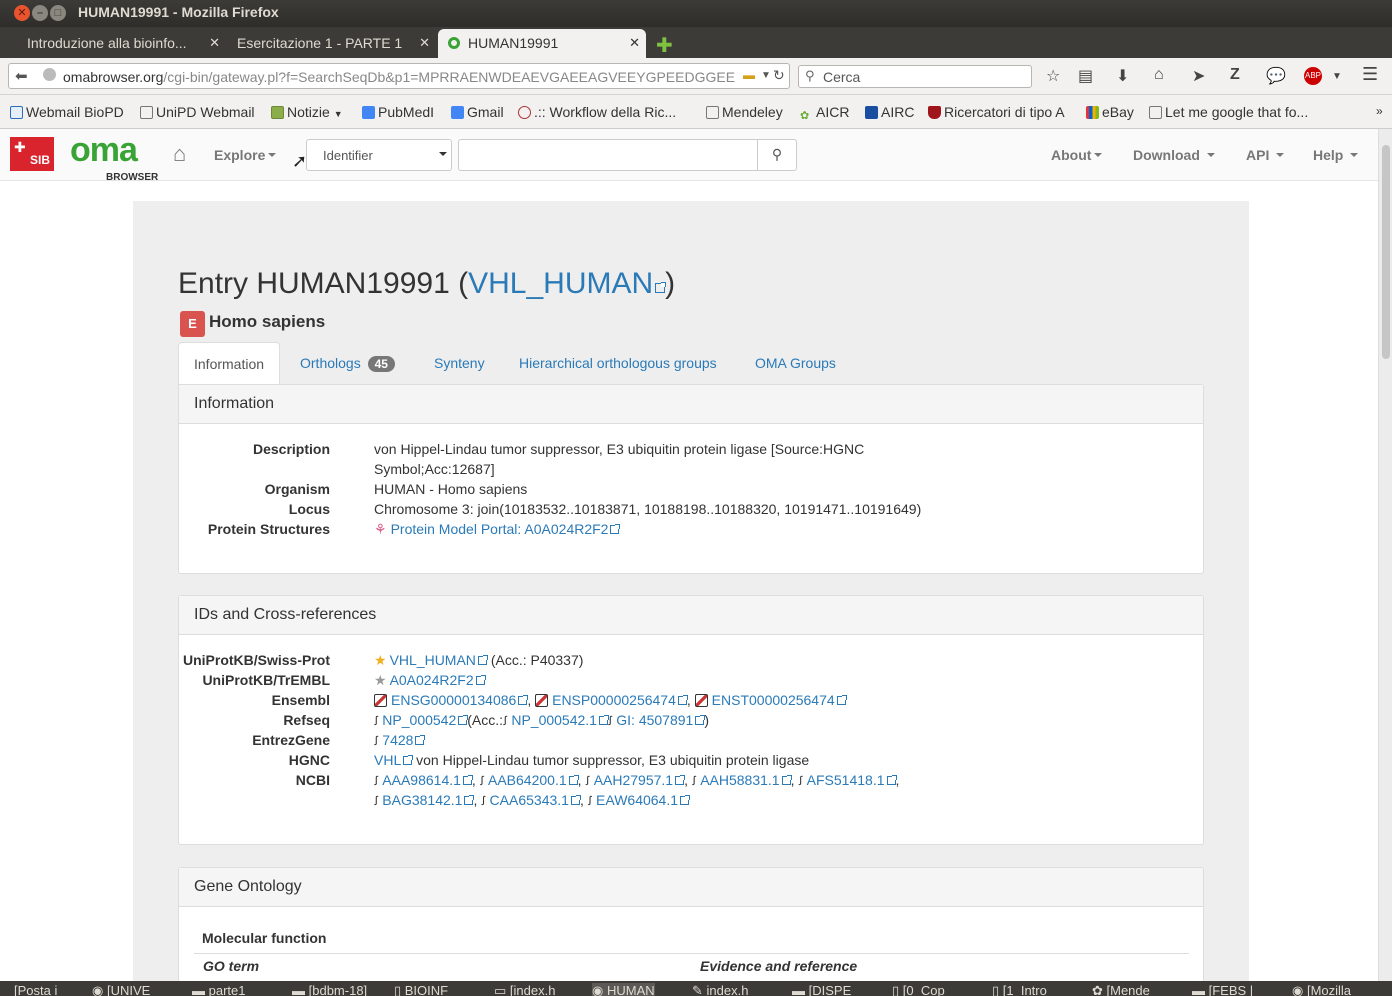 This screenshot has width=1392, height=996. I want to click on taskbar-item: ▯ [0_Cop, so click(918, 989).